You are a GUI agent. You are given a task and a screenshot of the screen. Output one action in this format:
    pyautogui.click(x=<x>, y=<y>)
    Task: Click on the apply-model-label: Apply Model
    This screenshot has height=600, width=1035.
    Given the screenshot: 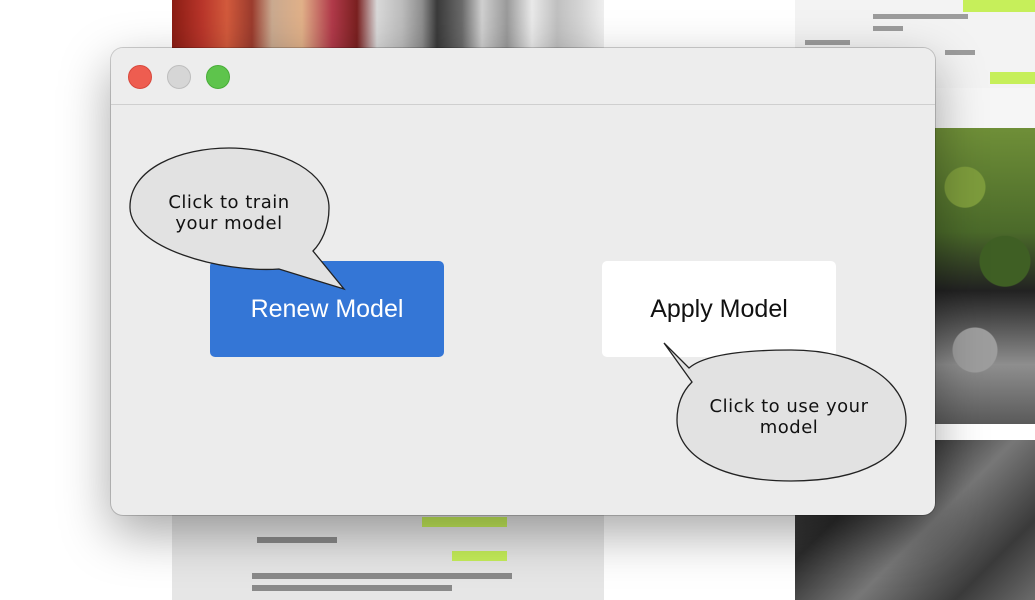 What is the action you would take?
    pyautogui.click(x=719, y=308)
    